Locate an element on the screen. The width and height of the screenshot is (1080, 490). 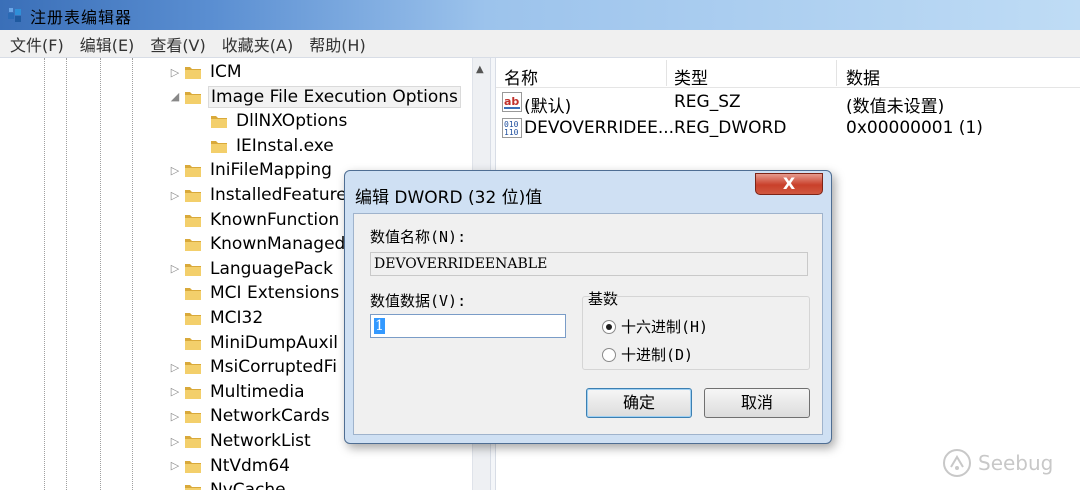
tree-node: DllNXOptions is located at coordinates (271, 121).